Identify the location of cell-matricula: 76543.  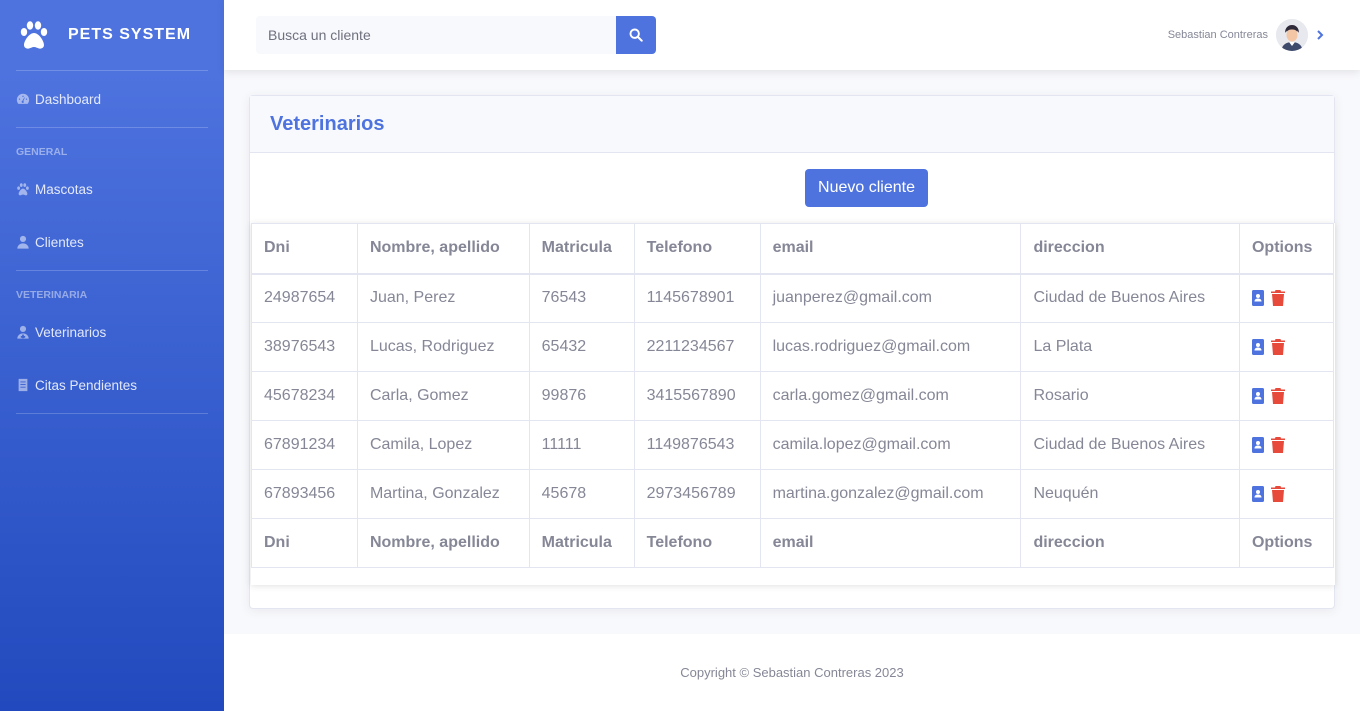
(581, 298).